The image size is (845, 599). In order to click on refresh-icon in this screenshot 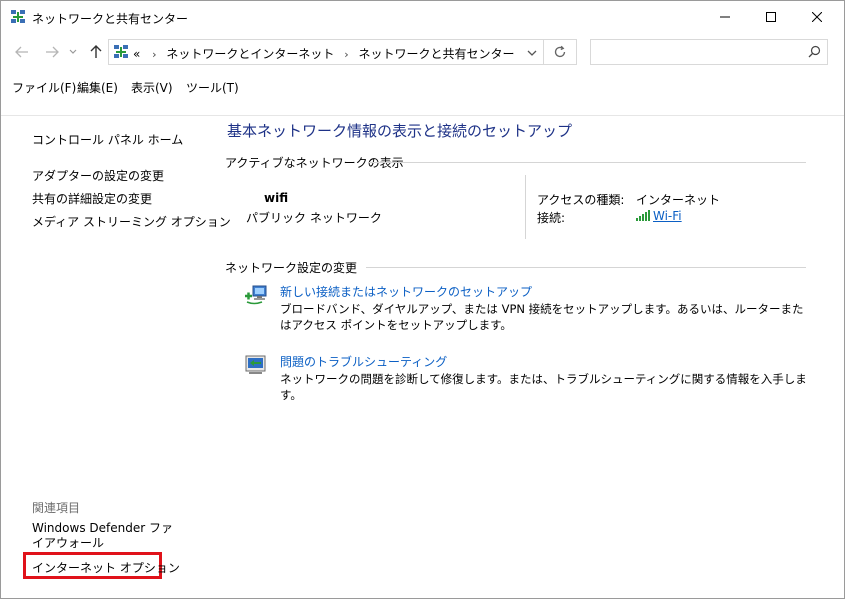, I will do `click(560, 51)`.